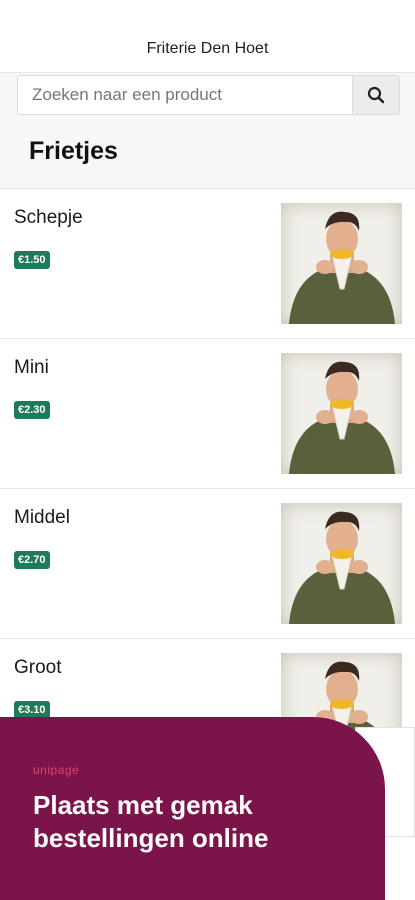 The width and height of the screenshot is (415, 900). What do you see at coordinates (32, 260) in the screenshot?
I see `price-badge: €1.50` at bounding box center [32, 260].